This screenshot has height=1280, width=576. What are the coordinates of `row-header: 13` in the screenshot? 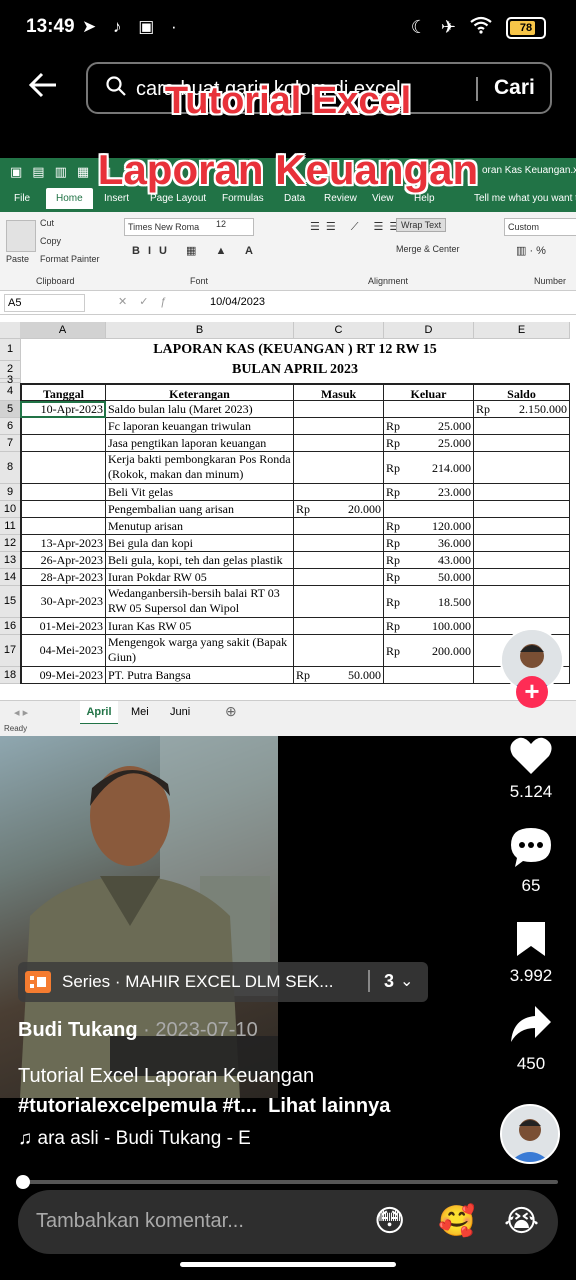 It's located at (10, 560).